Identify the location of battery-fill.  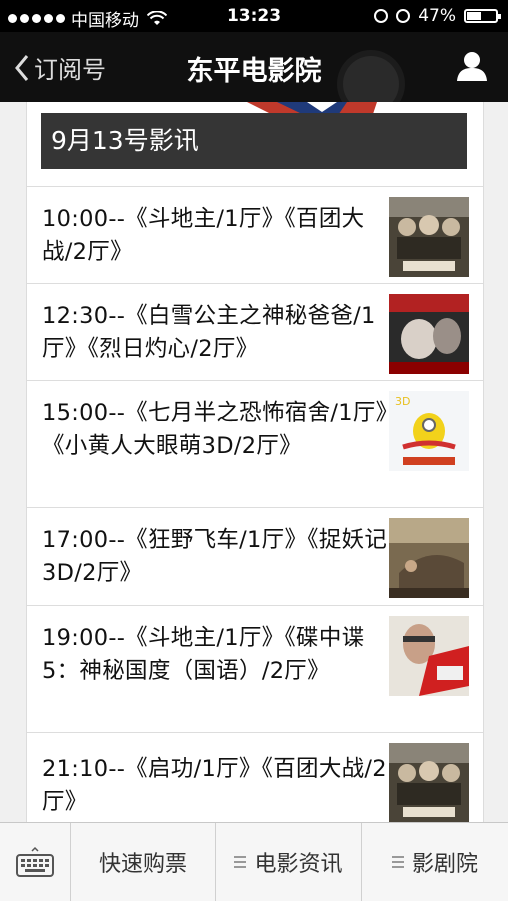
(474, 16).